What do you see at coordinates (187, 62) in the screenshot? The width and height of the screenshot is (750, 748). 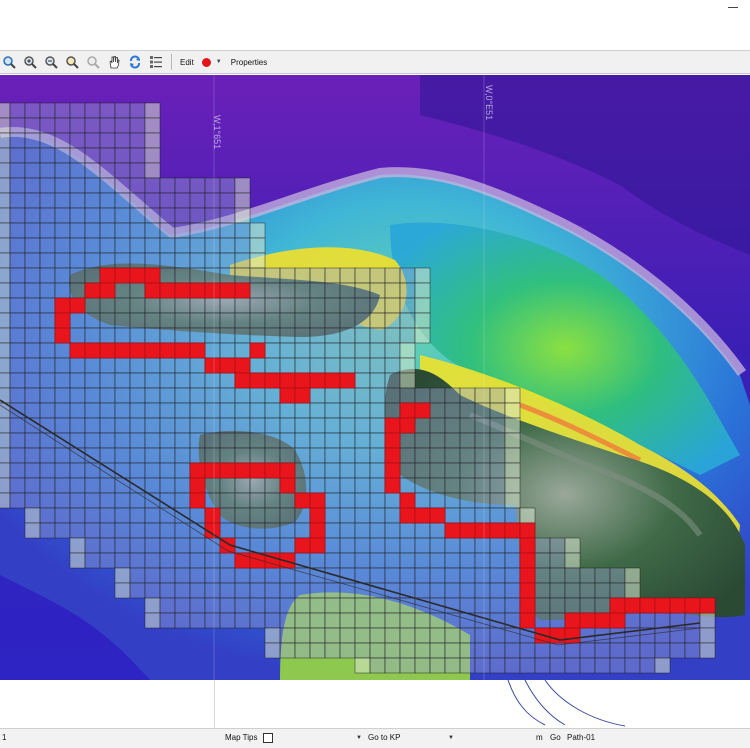 I see `edit-label: Edit` at bounding box center [187, 62].